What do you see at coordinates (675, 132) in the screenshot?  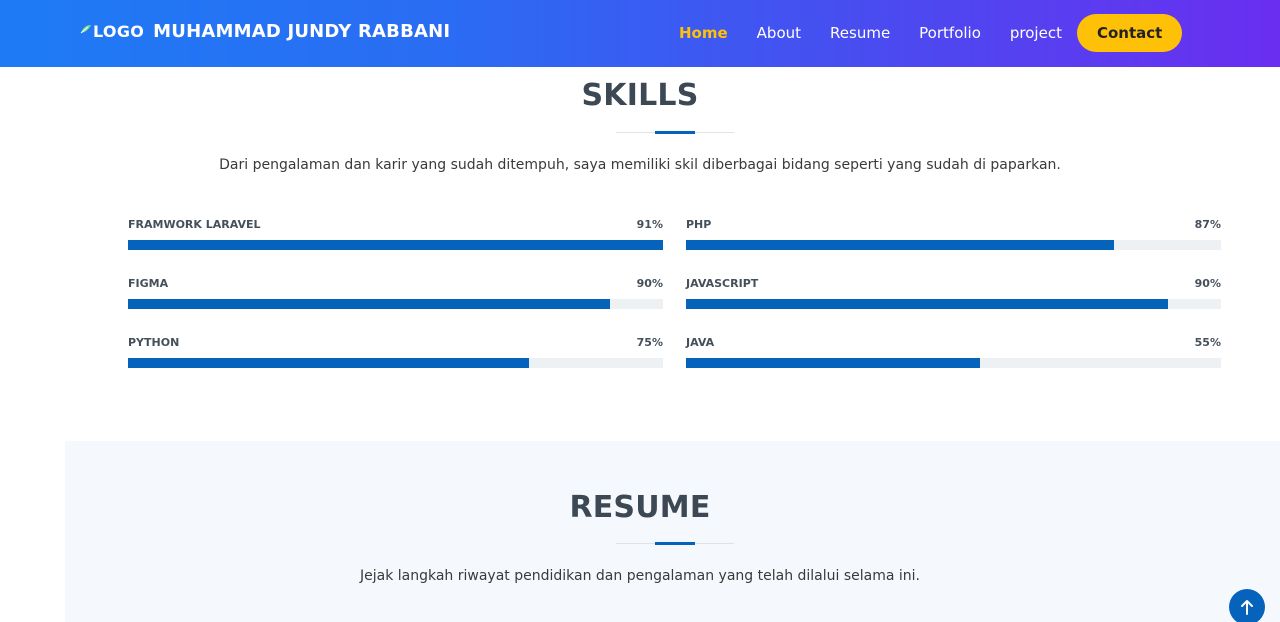 I see `skills-title-accent` at bounding box center [675, 132].